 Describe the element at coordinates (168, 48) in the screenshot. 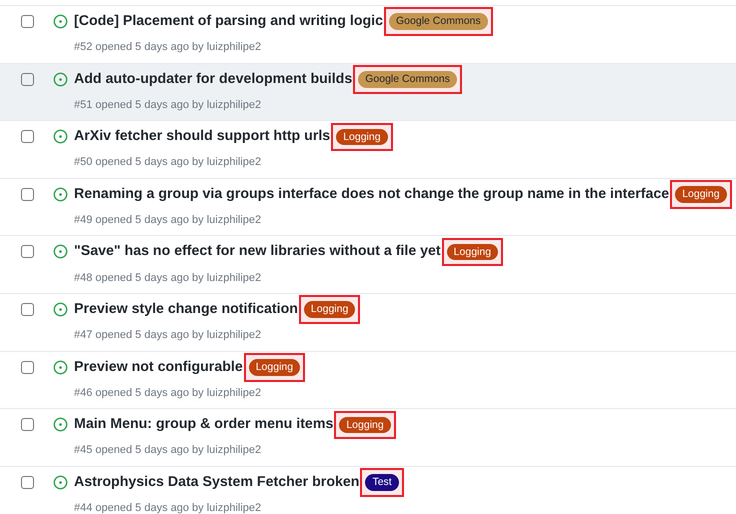

I see `issue-meta: #52 opened 5 days ago by luizphilipe2` at that location.